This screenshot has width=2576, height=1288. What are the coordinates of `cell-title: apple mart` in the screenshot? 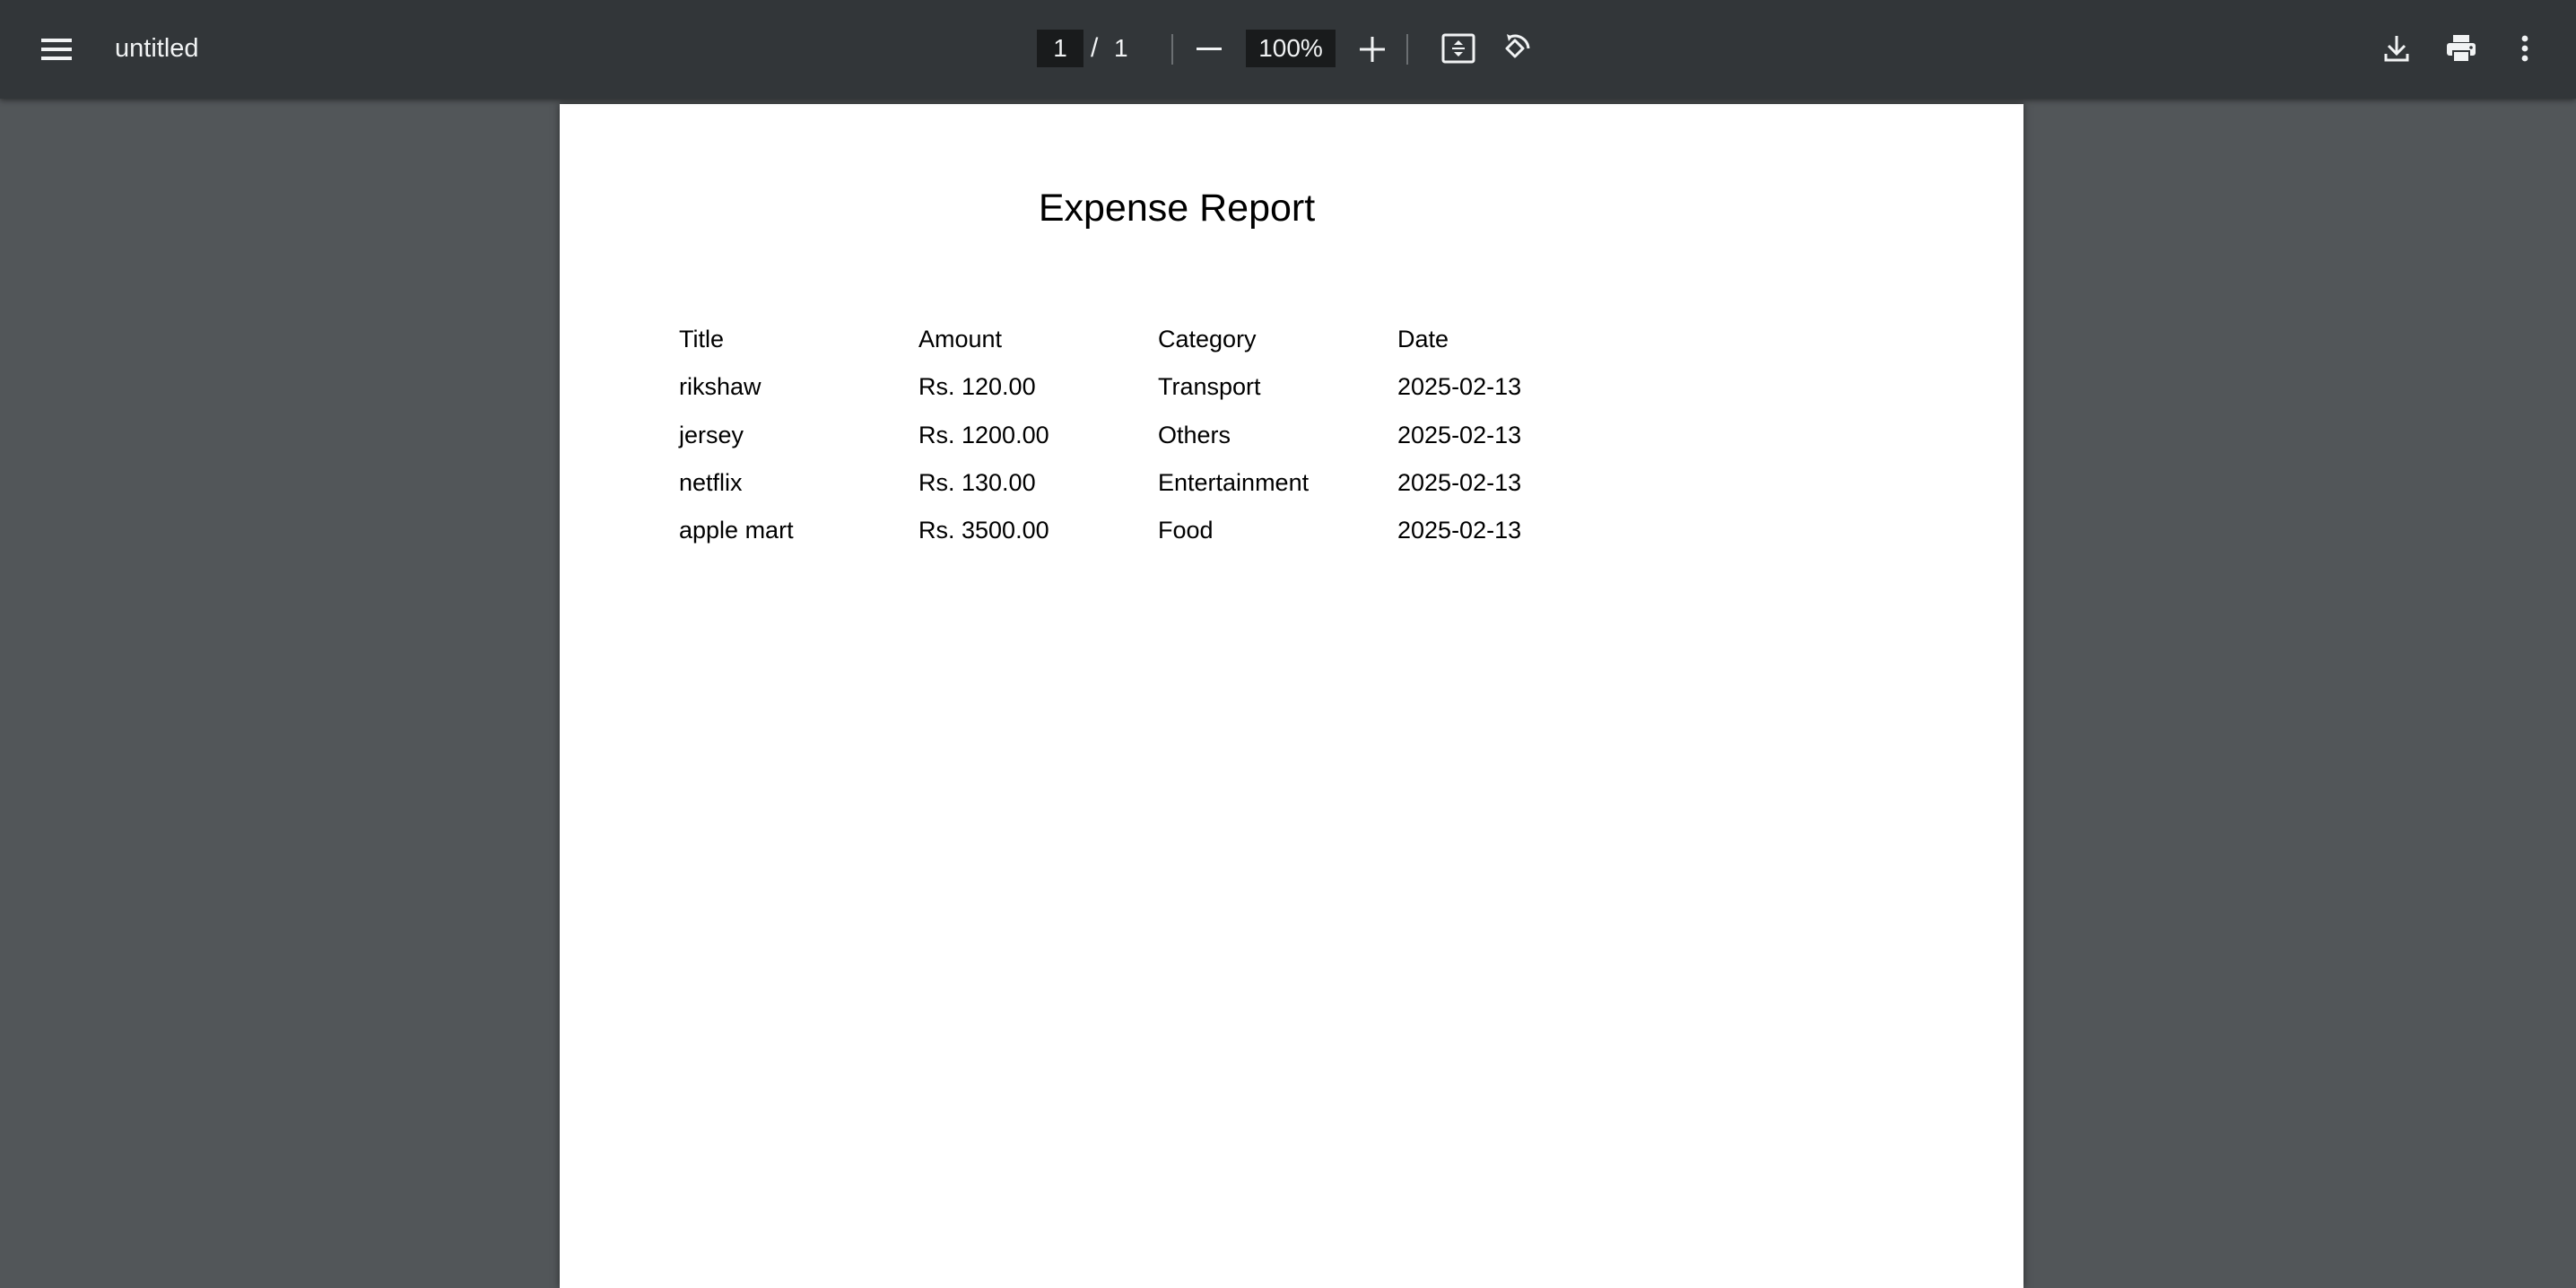 It's located at (736, 530).